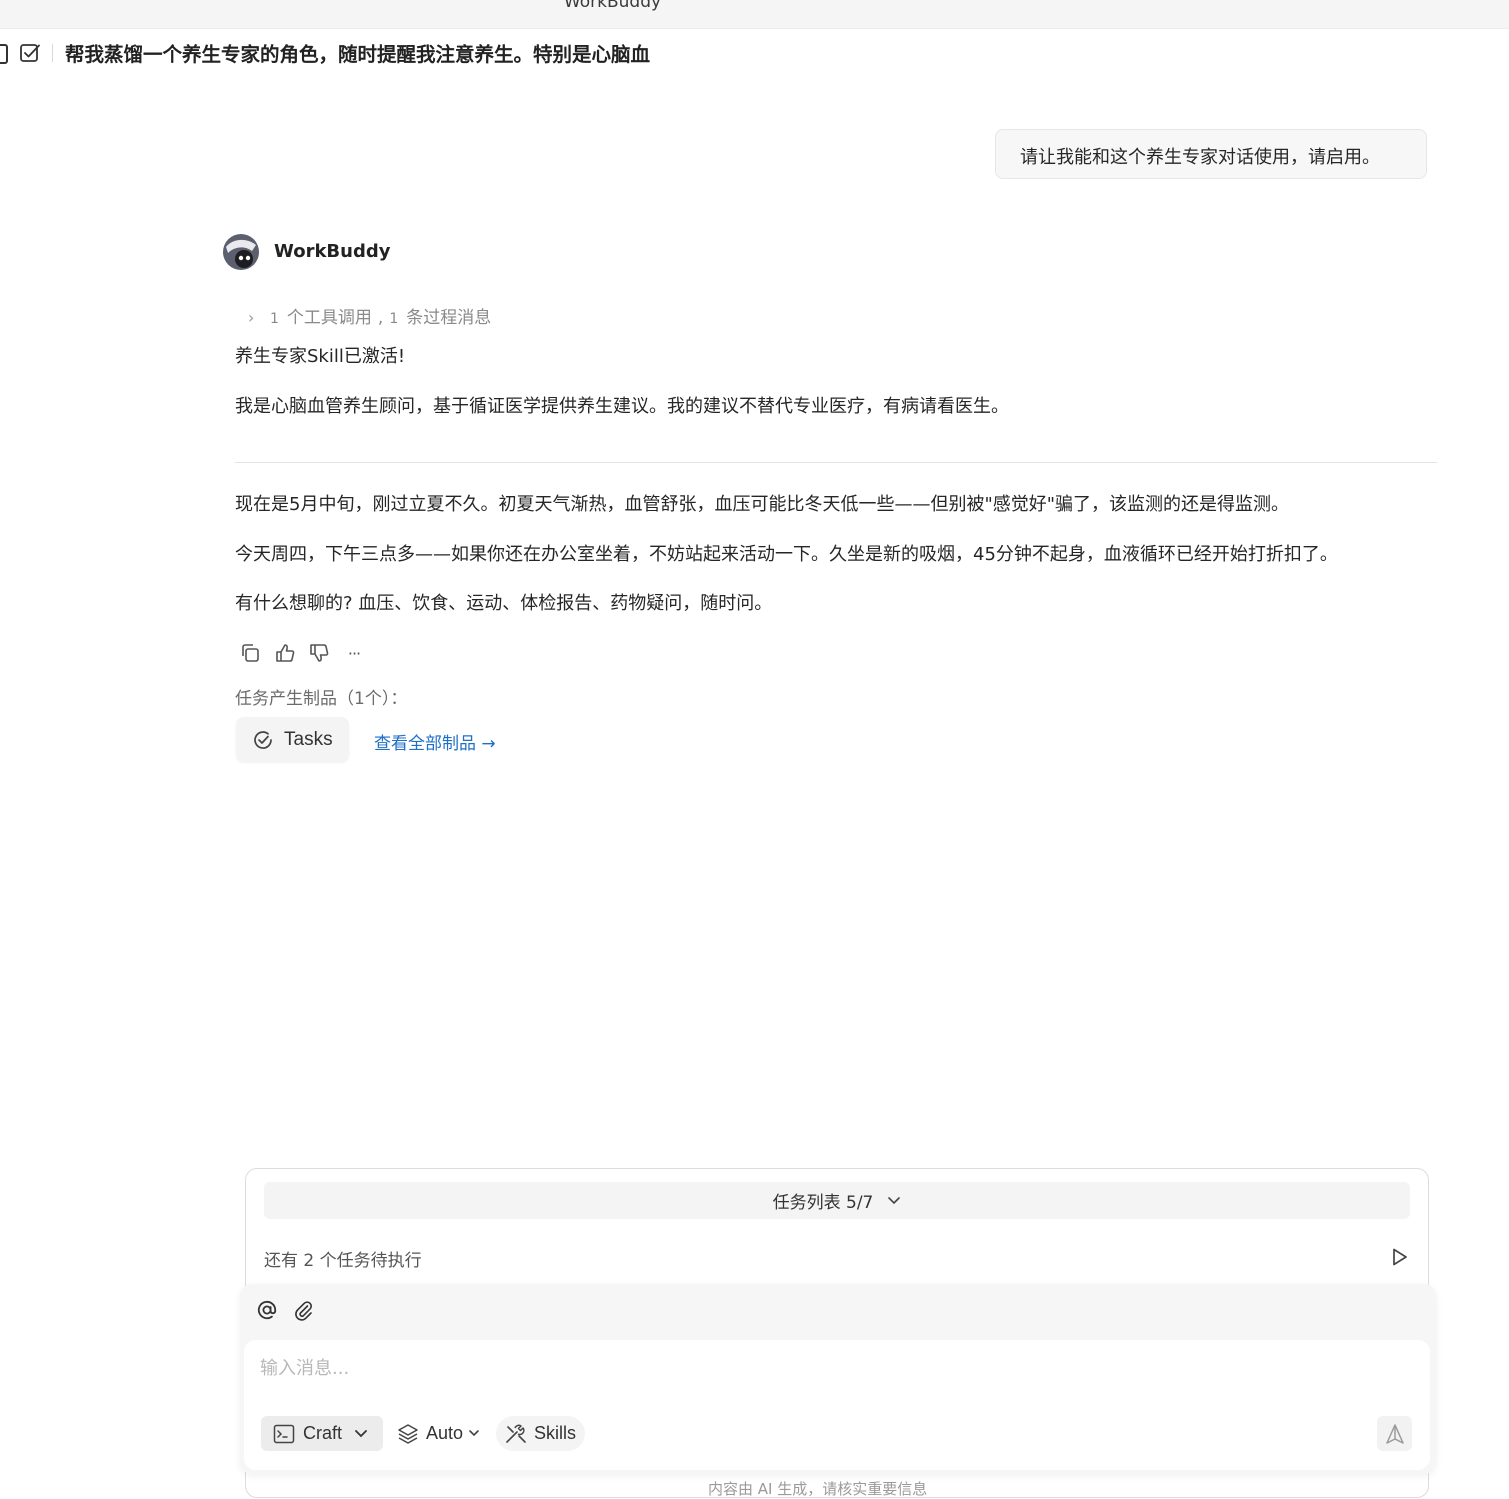  What do you see at coordinates (555, 1433) in the screenshot?
I see `skills-label: Skills` at bounding box center [555, 1433].